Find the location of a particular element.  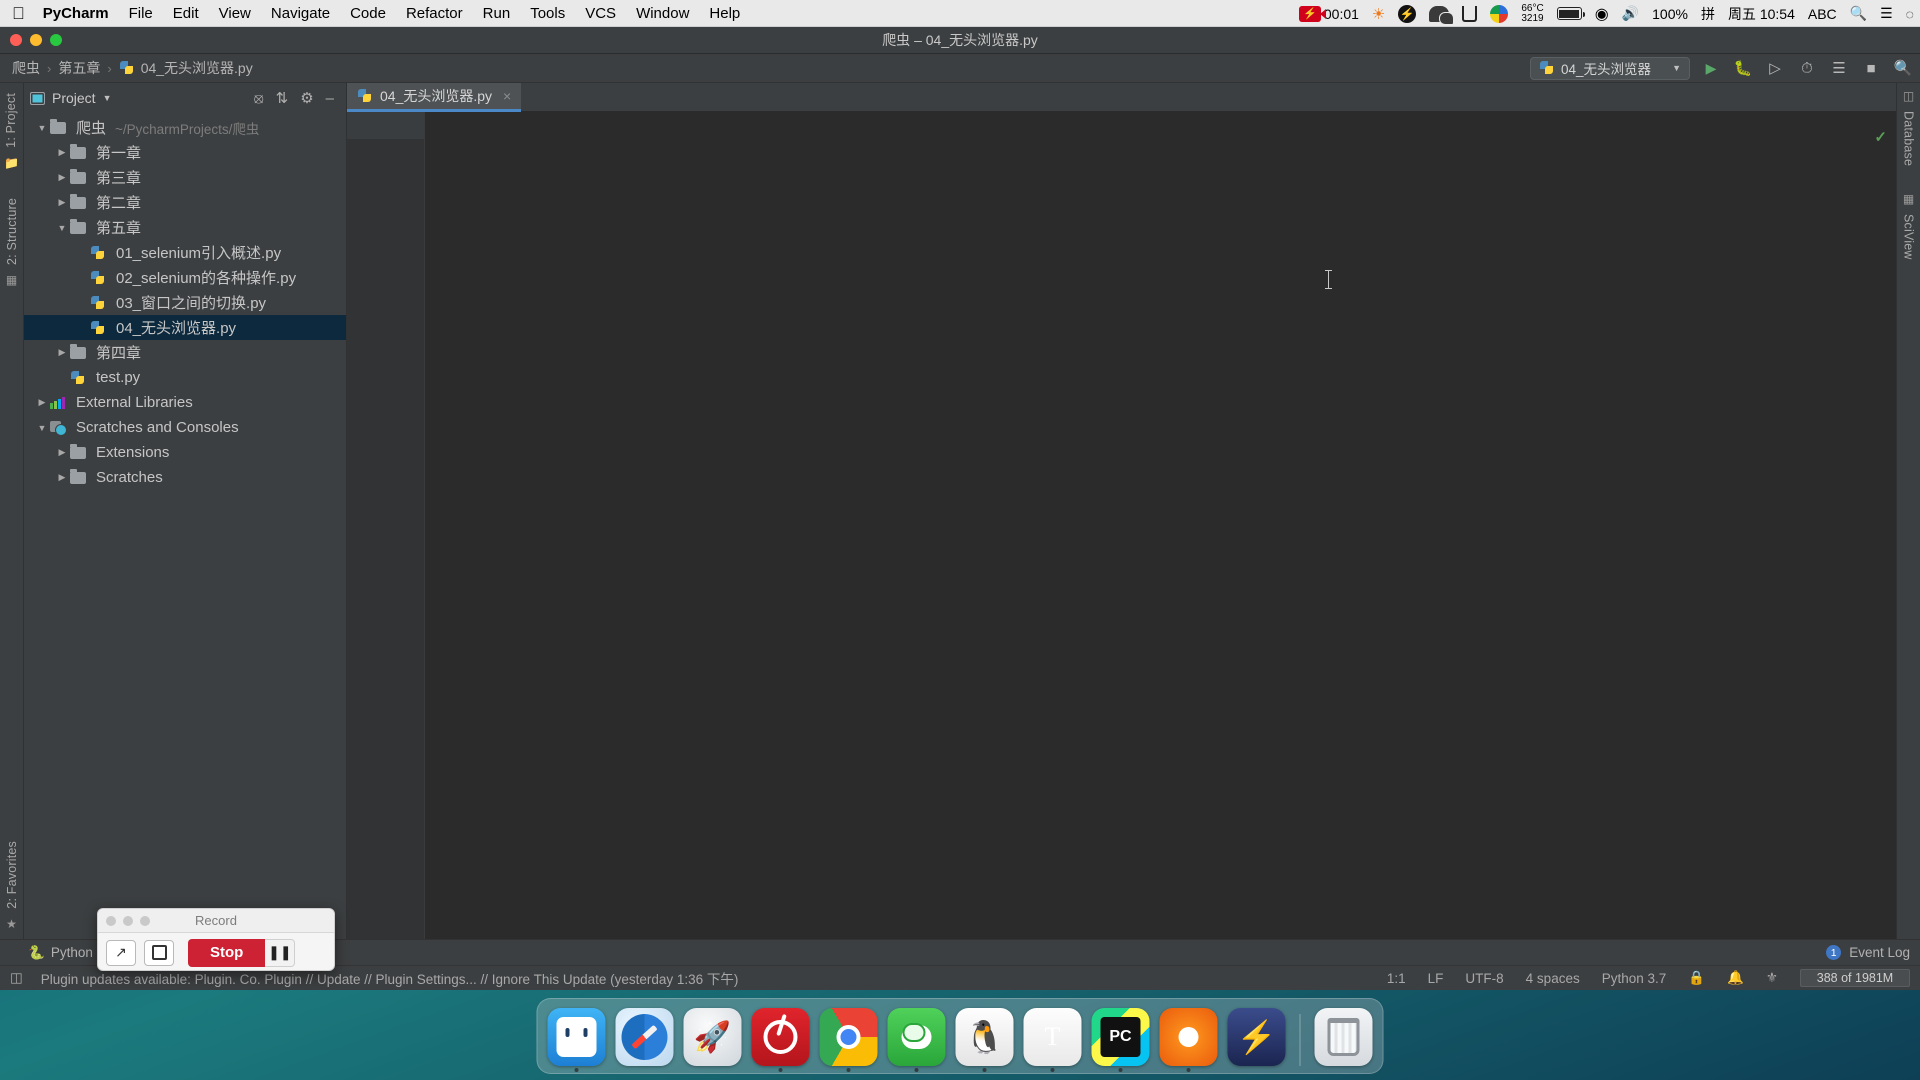

git-branch-icon: ⚜ is located at coordinates (1772, 978).